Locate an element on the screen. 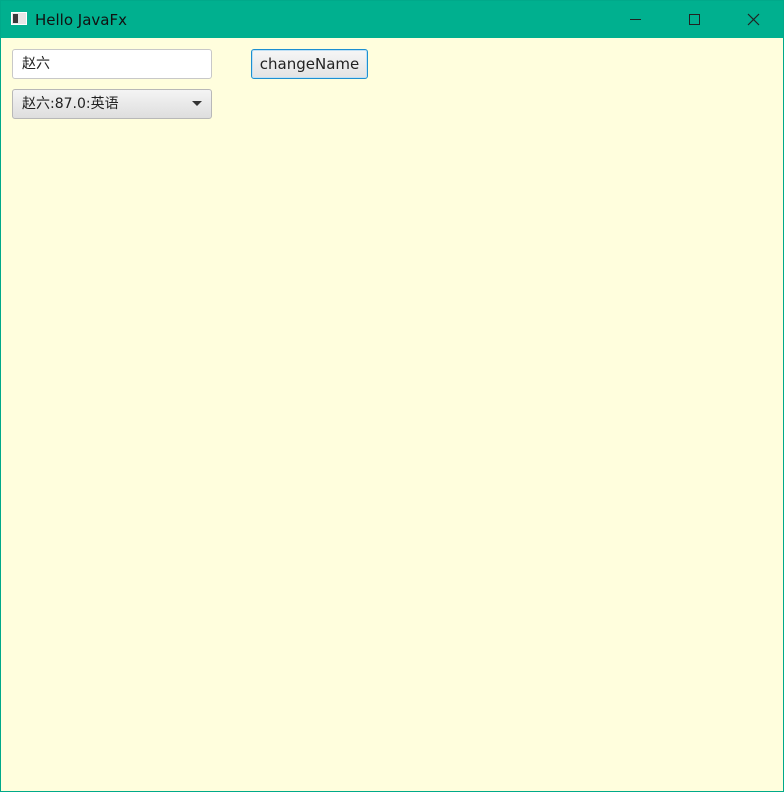 Image resolution: width=784 pixels, height=792 pixels. minimize-button is located at coordinates (636, 19).